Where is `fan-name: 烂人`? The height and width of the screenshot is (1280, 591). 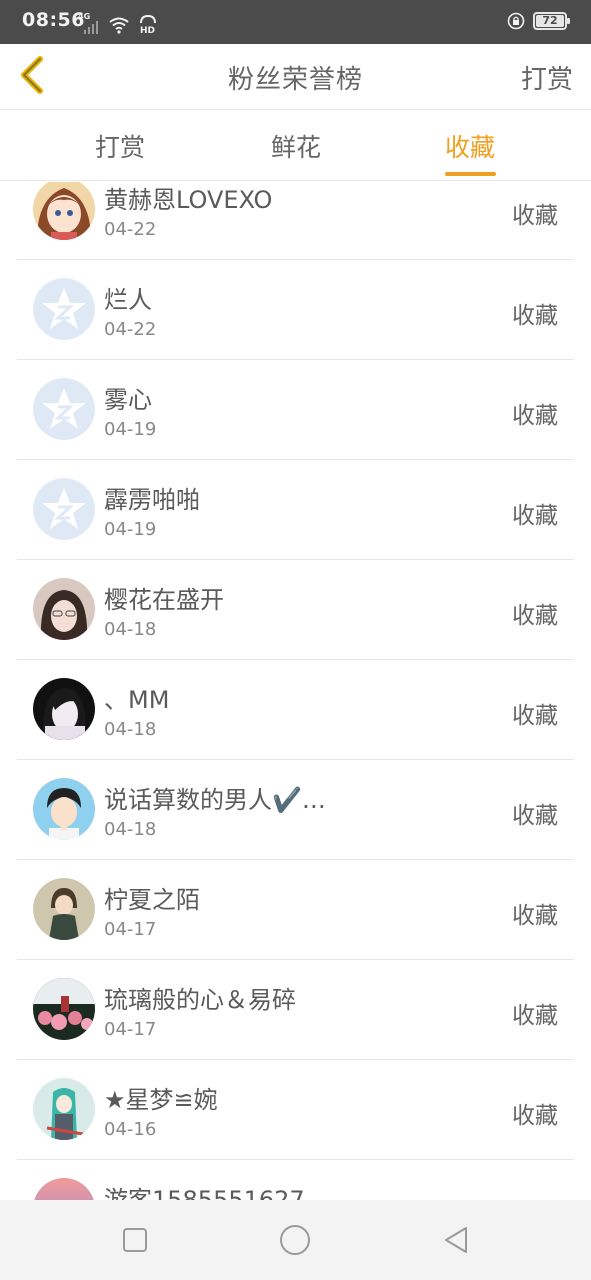 fan-name: 烂人 is located at coordinates (128, 300).